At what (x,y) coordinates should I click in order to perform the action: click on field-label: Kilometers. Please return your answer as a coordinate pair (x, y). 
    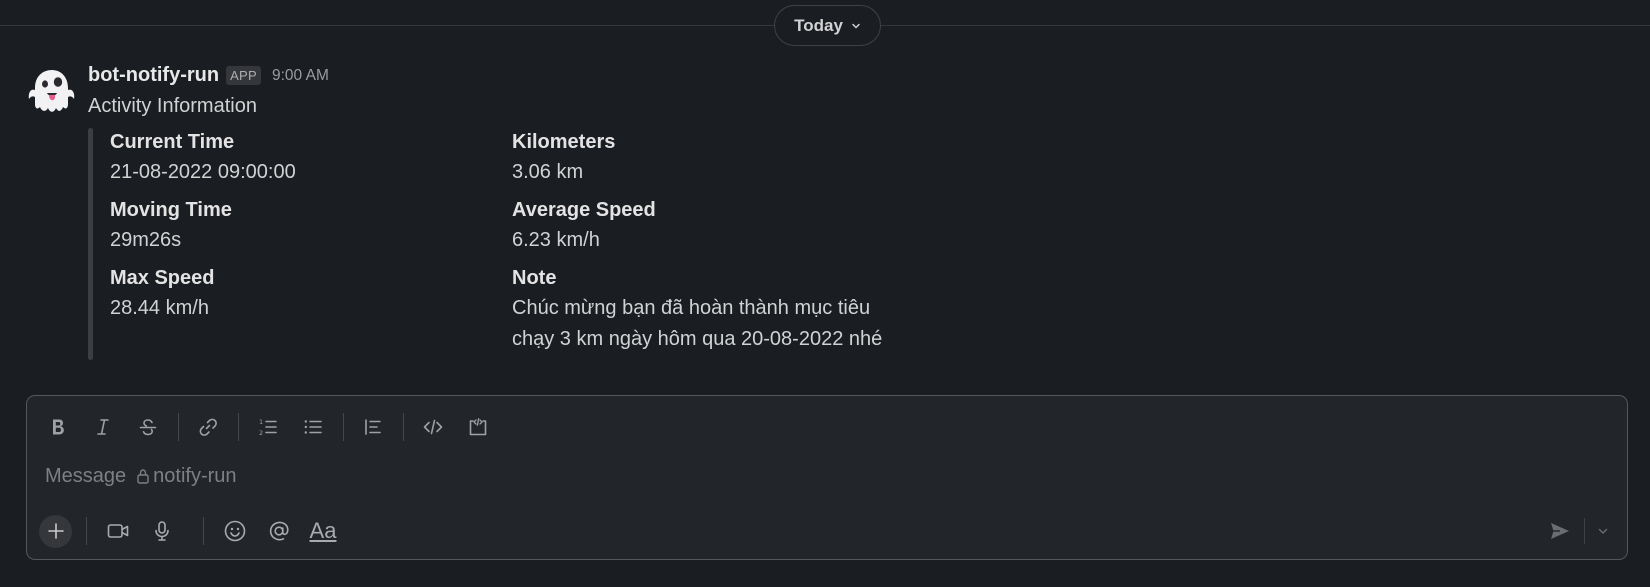
    Looking at the image, I should click on (564, 142).